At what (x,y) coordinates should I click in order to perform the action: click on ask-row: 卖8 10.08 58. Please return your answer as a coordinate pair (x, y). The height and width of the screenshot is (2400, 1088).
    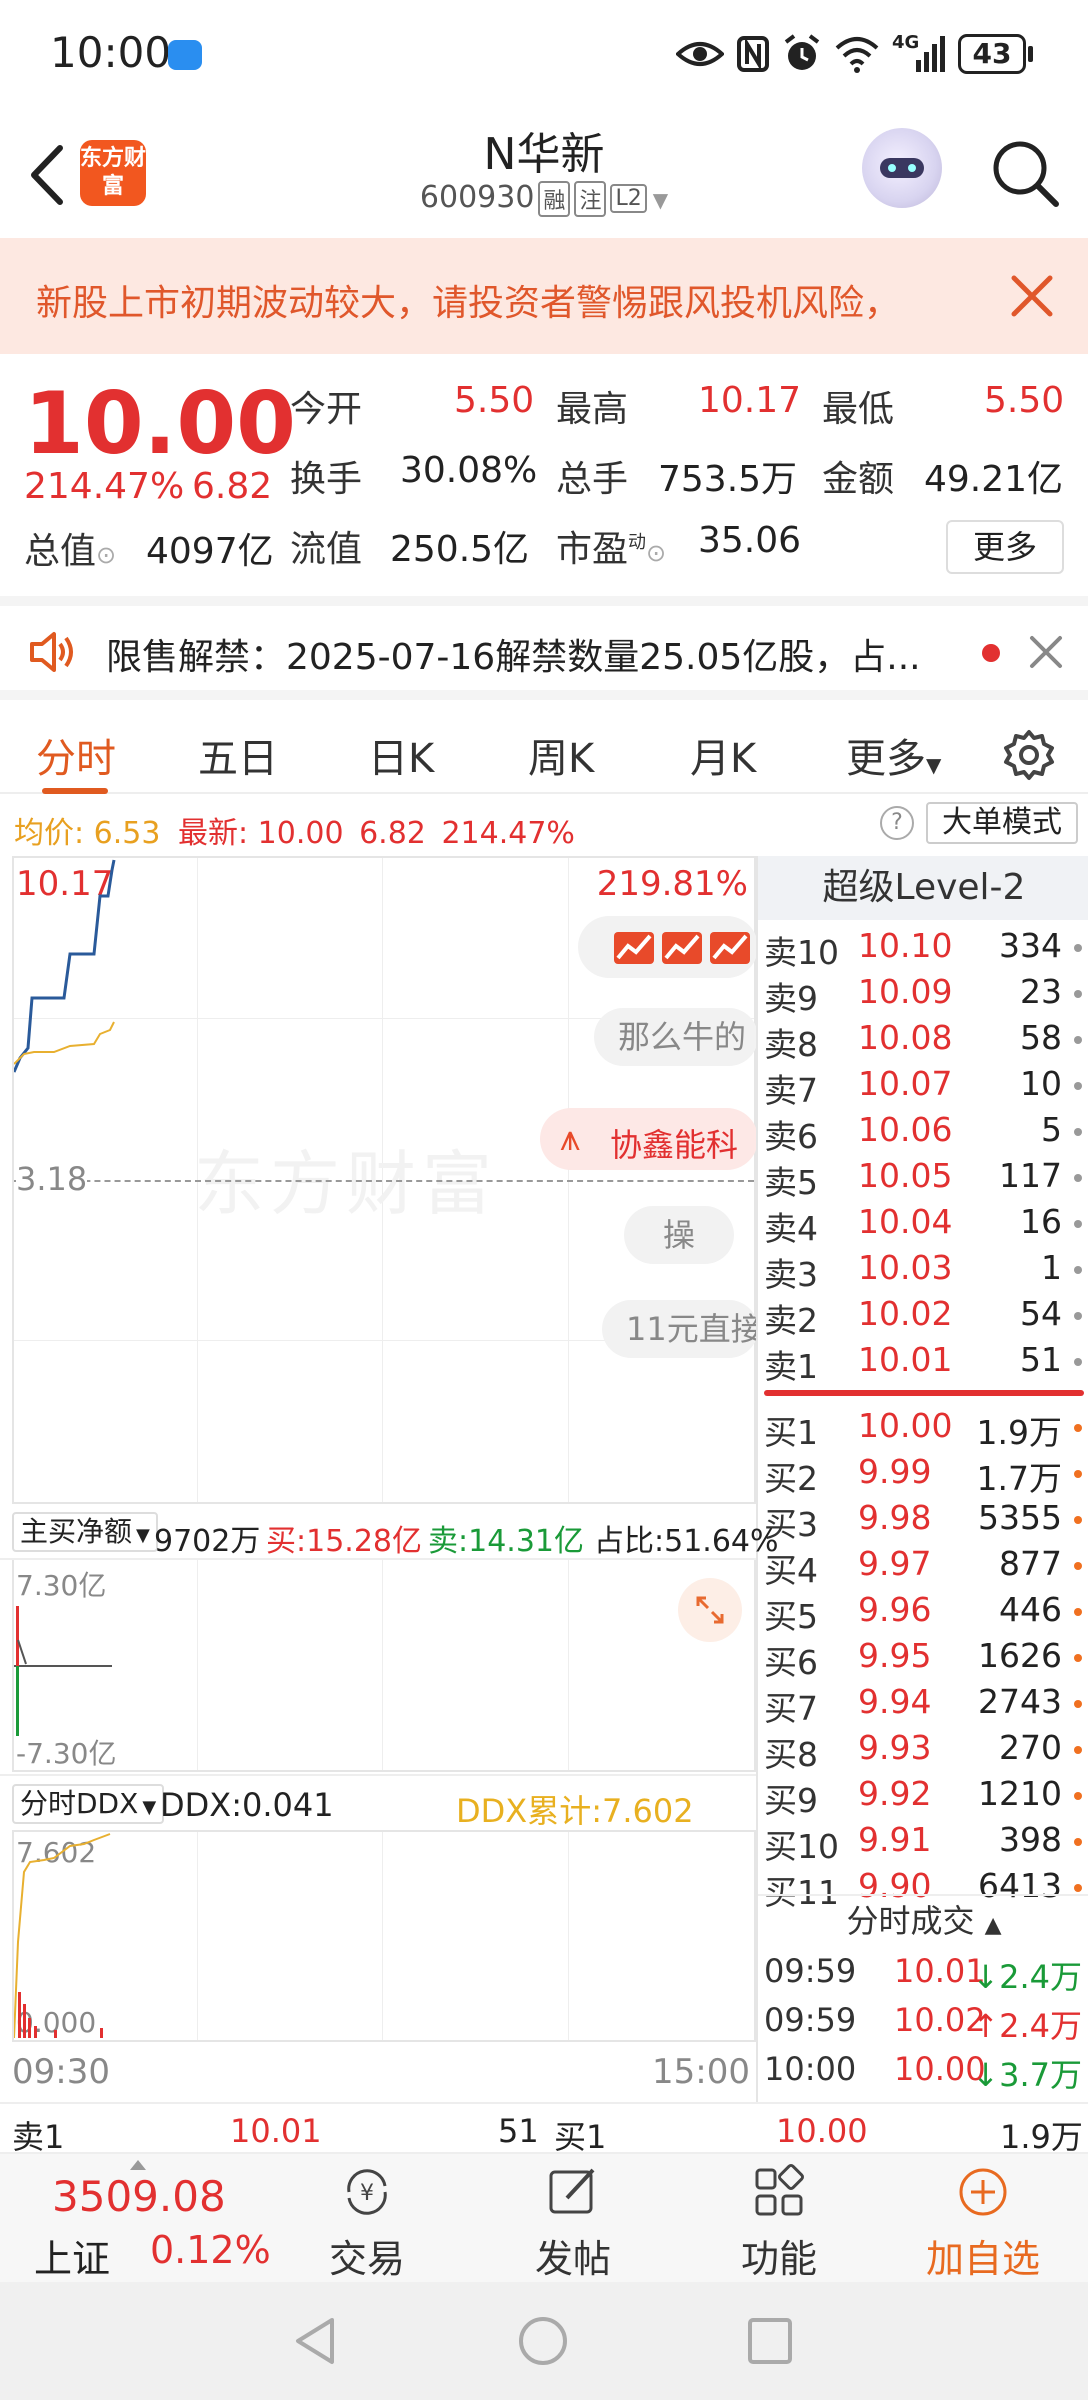
    Looking at the image, I should click on (923, 1041).